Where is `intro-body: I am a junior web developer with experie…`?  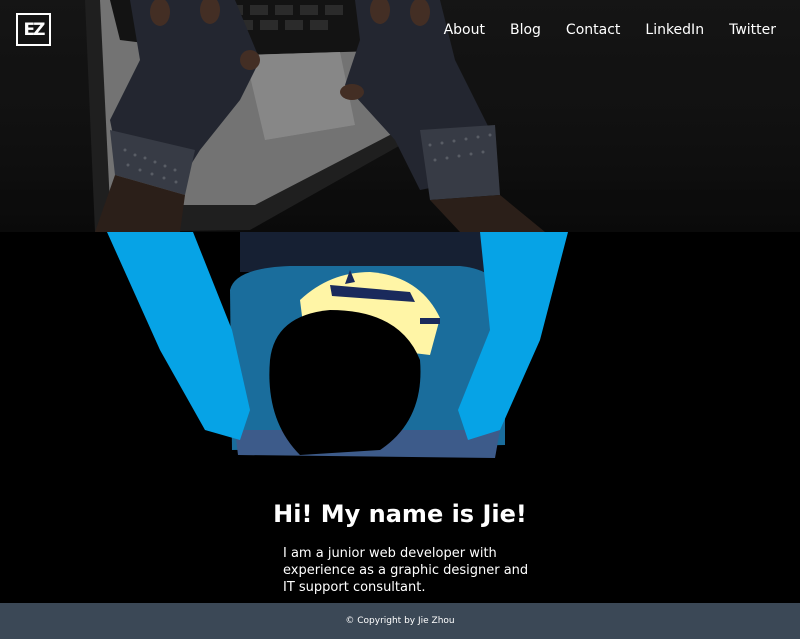 intro-body: I am a junior web developer with experie… is located at coordinates (406, 570).